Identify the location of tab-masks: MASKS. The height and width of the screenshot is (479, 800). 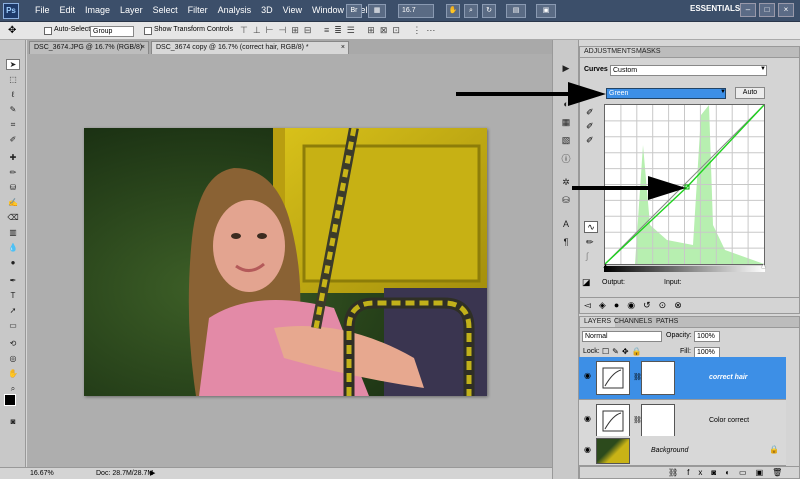
(648, 52).